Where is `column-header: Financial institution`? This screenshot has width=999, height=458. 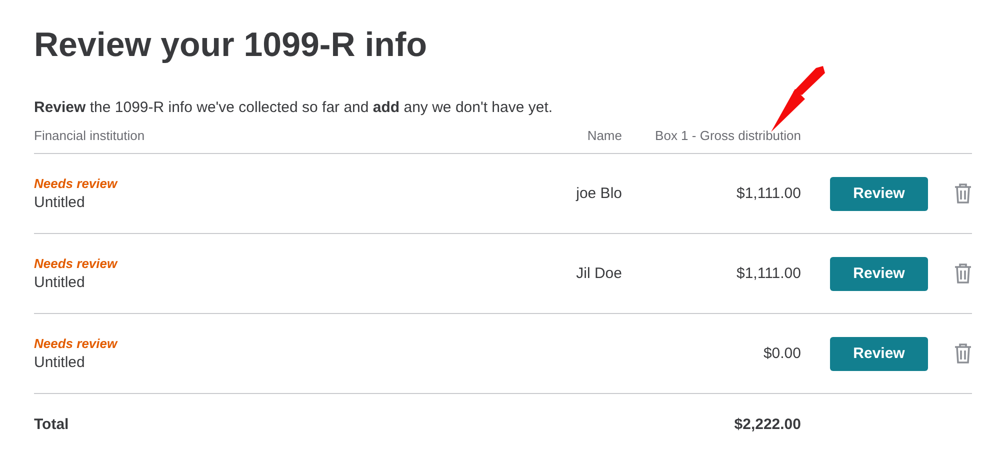
column-header: Financial institution is located at coordinates (90, 135).